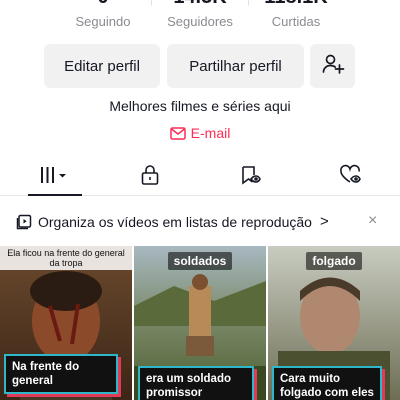  I want to click on bookmark-hidden-icon, so click(250, 177).